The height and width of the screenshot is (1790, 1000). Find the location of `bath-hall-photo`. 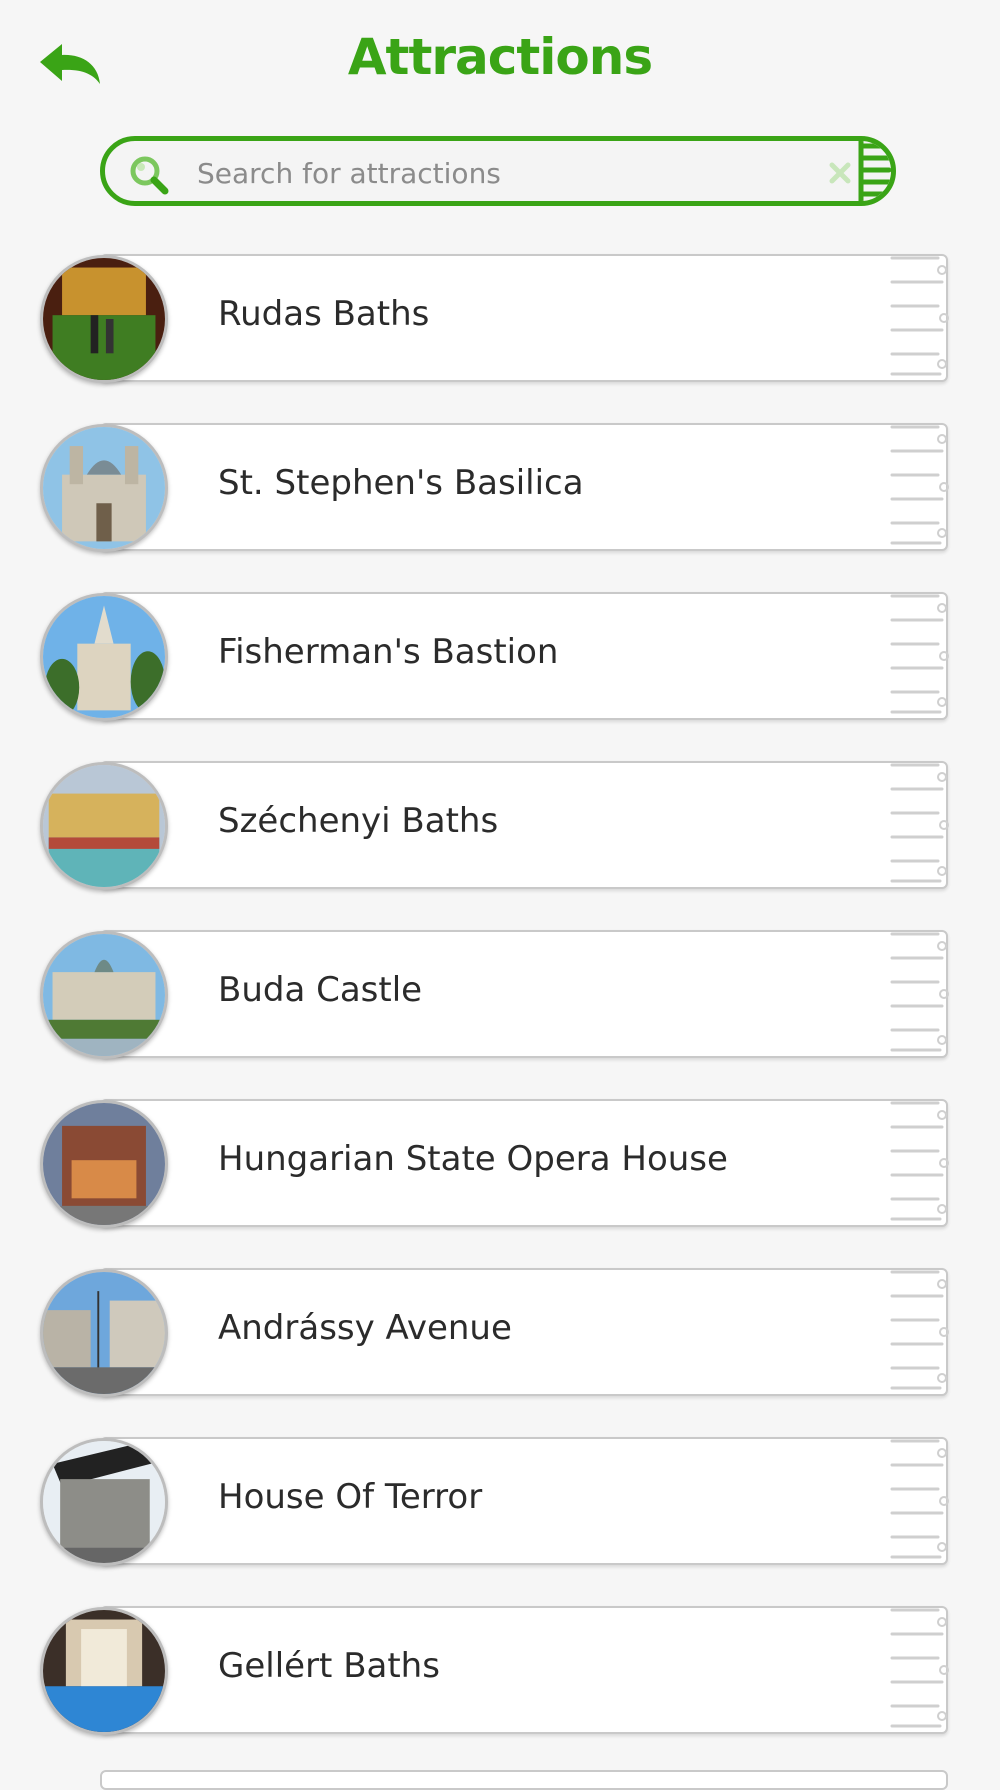

bath-hall-photo is located at coordinates (104, 319).